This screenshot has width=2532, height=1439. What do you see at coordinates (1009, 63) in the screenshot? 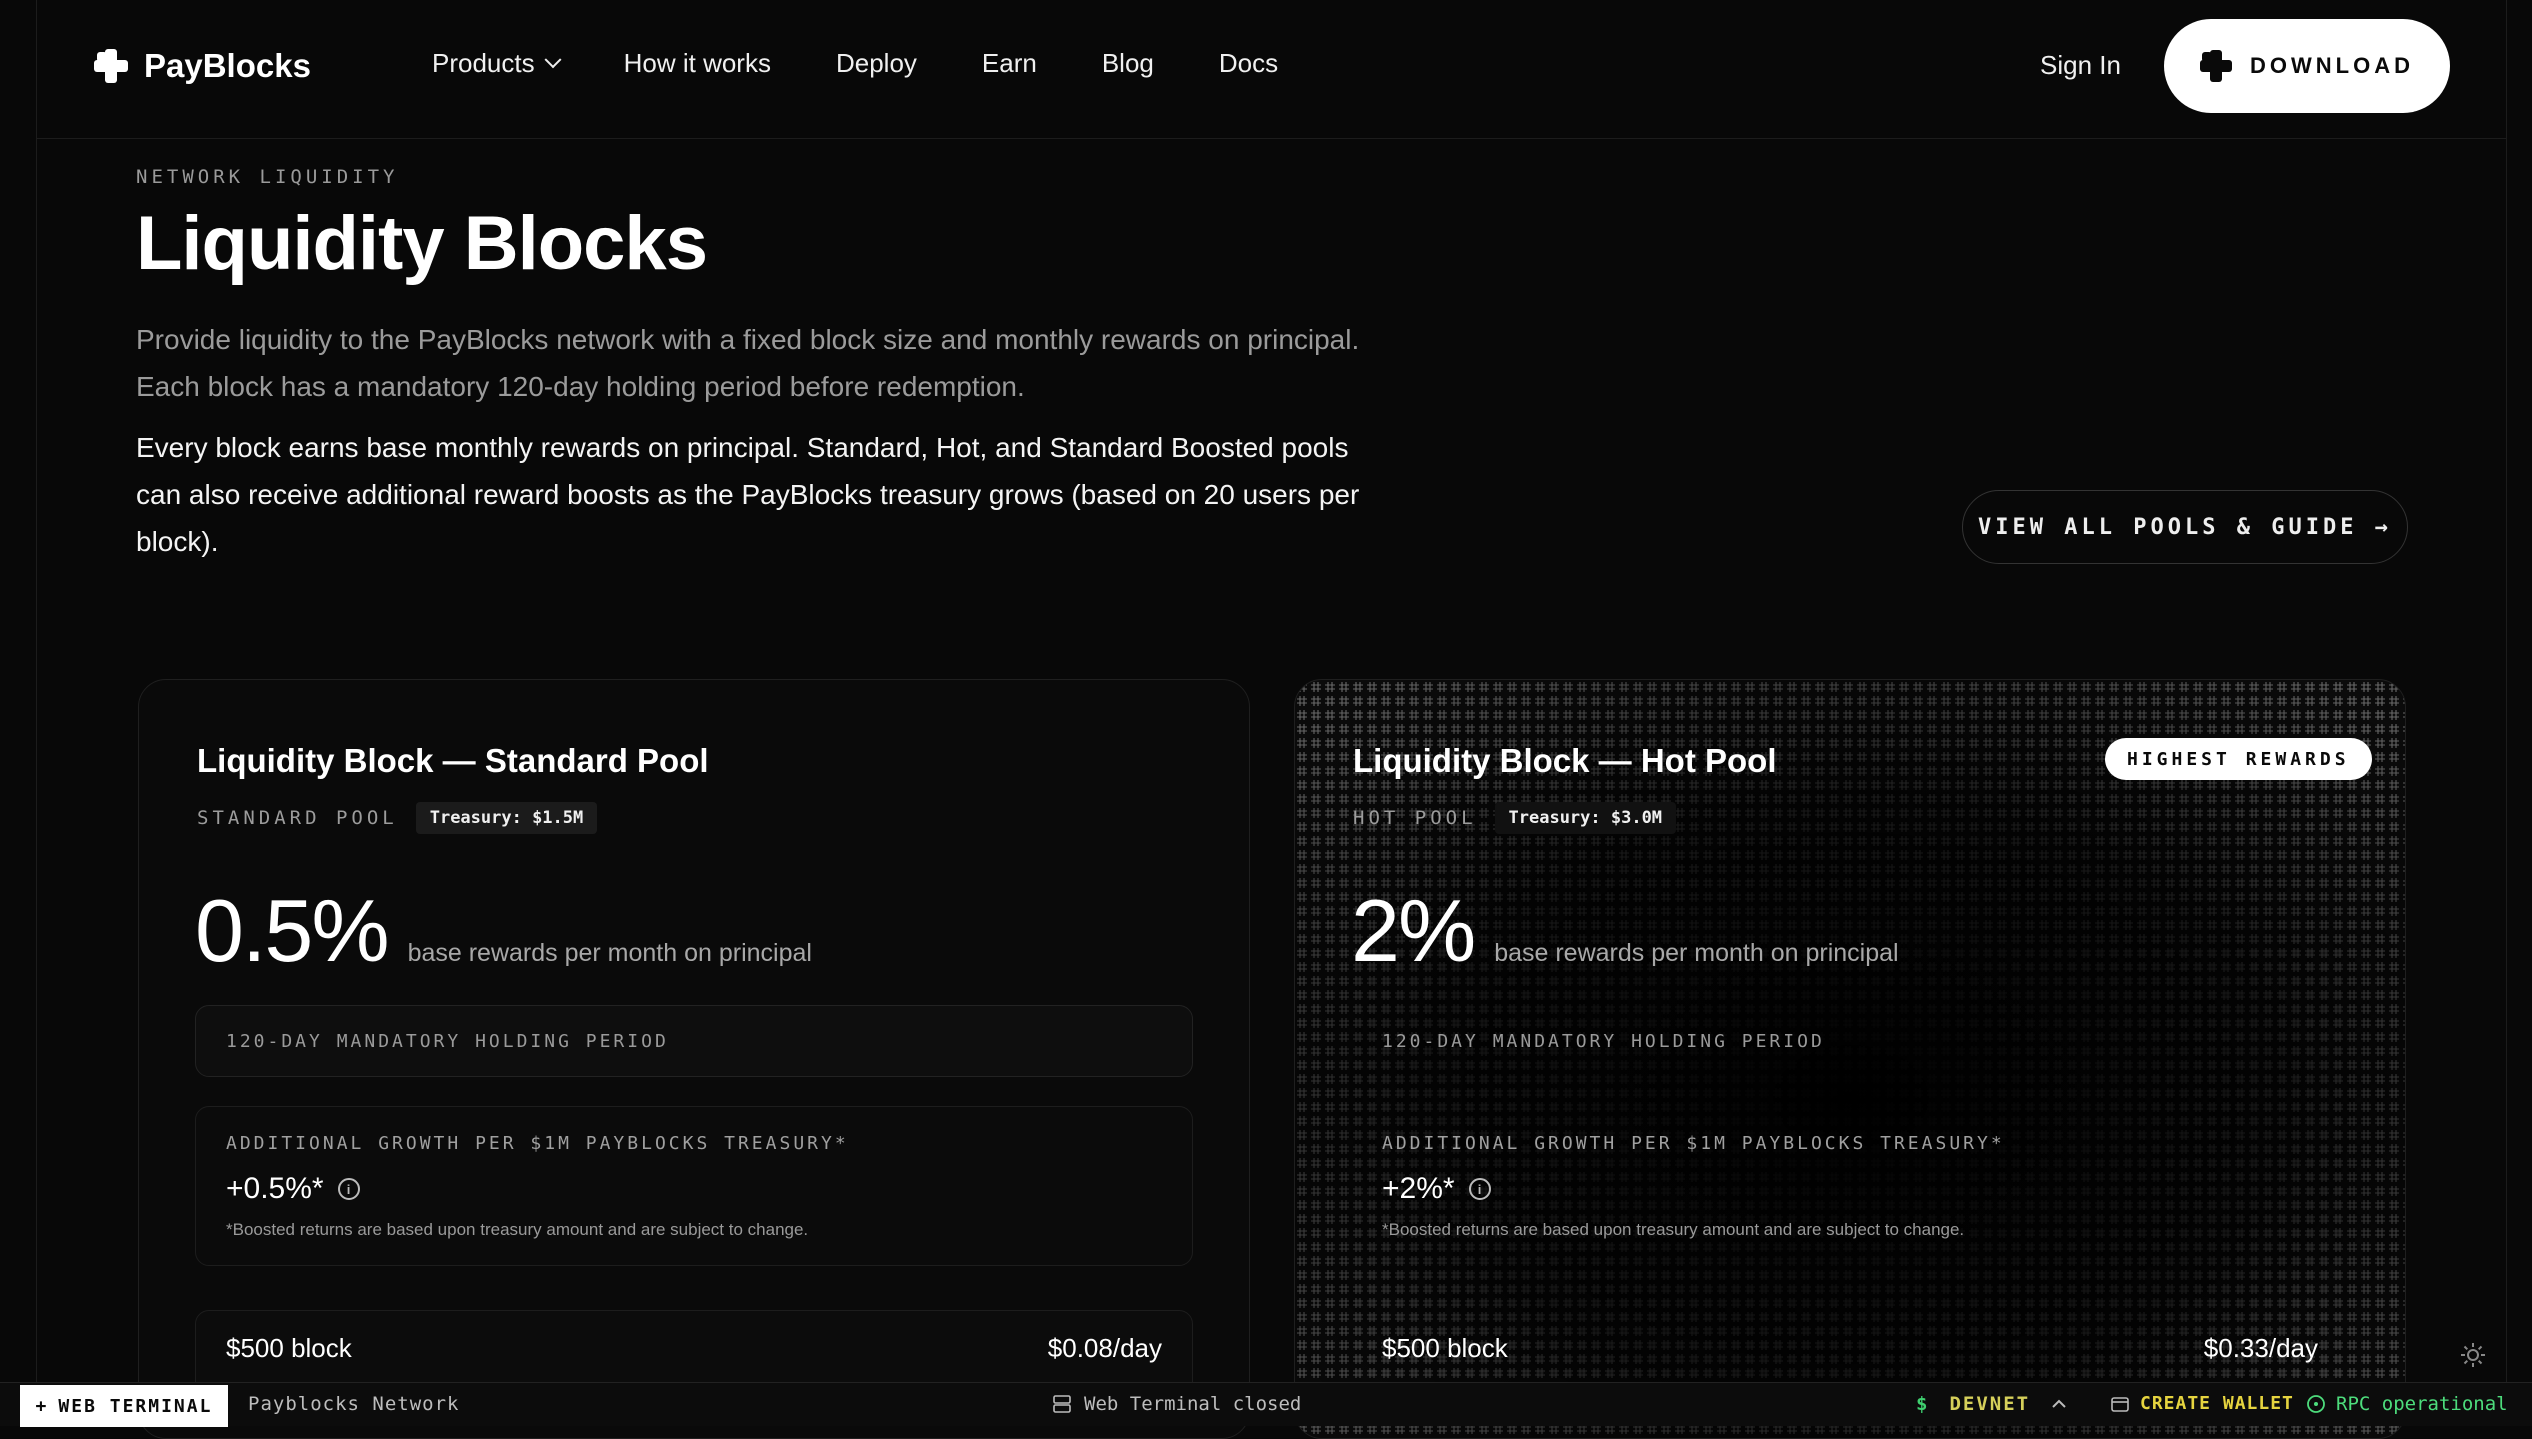
I see `nav-earn: Earn` at bounding box center [1009, 63].